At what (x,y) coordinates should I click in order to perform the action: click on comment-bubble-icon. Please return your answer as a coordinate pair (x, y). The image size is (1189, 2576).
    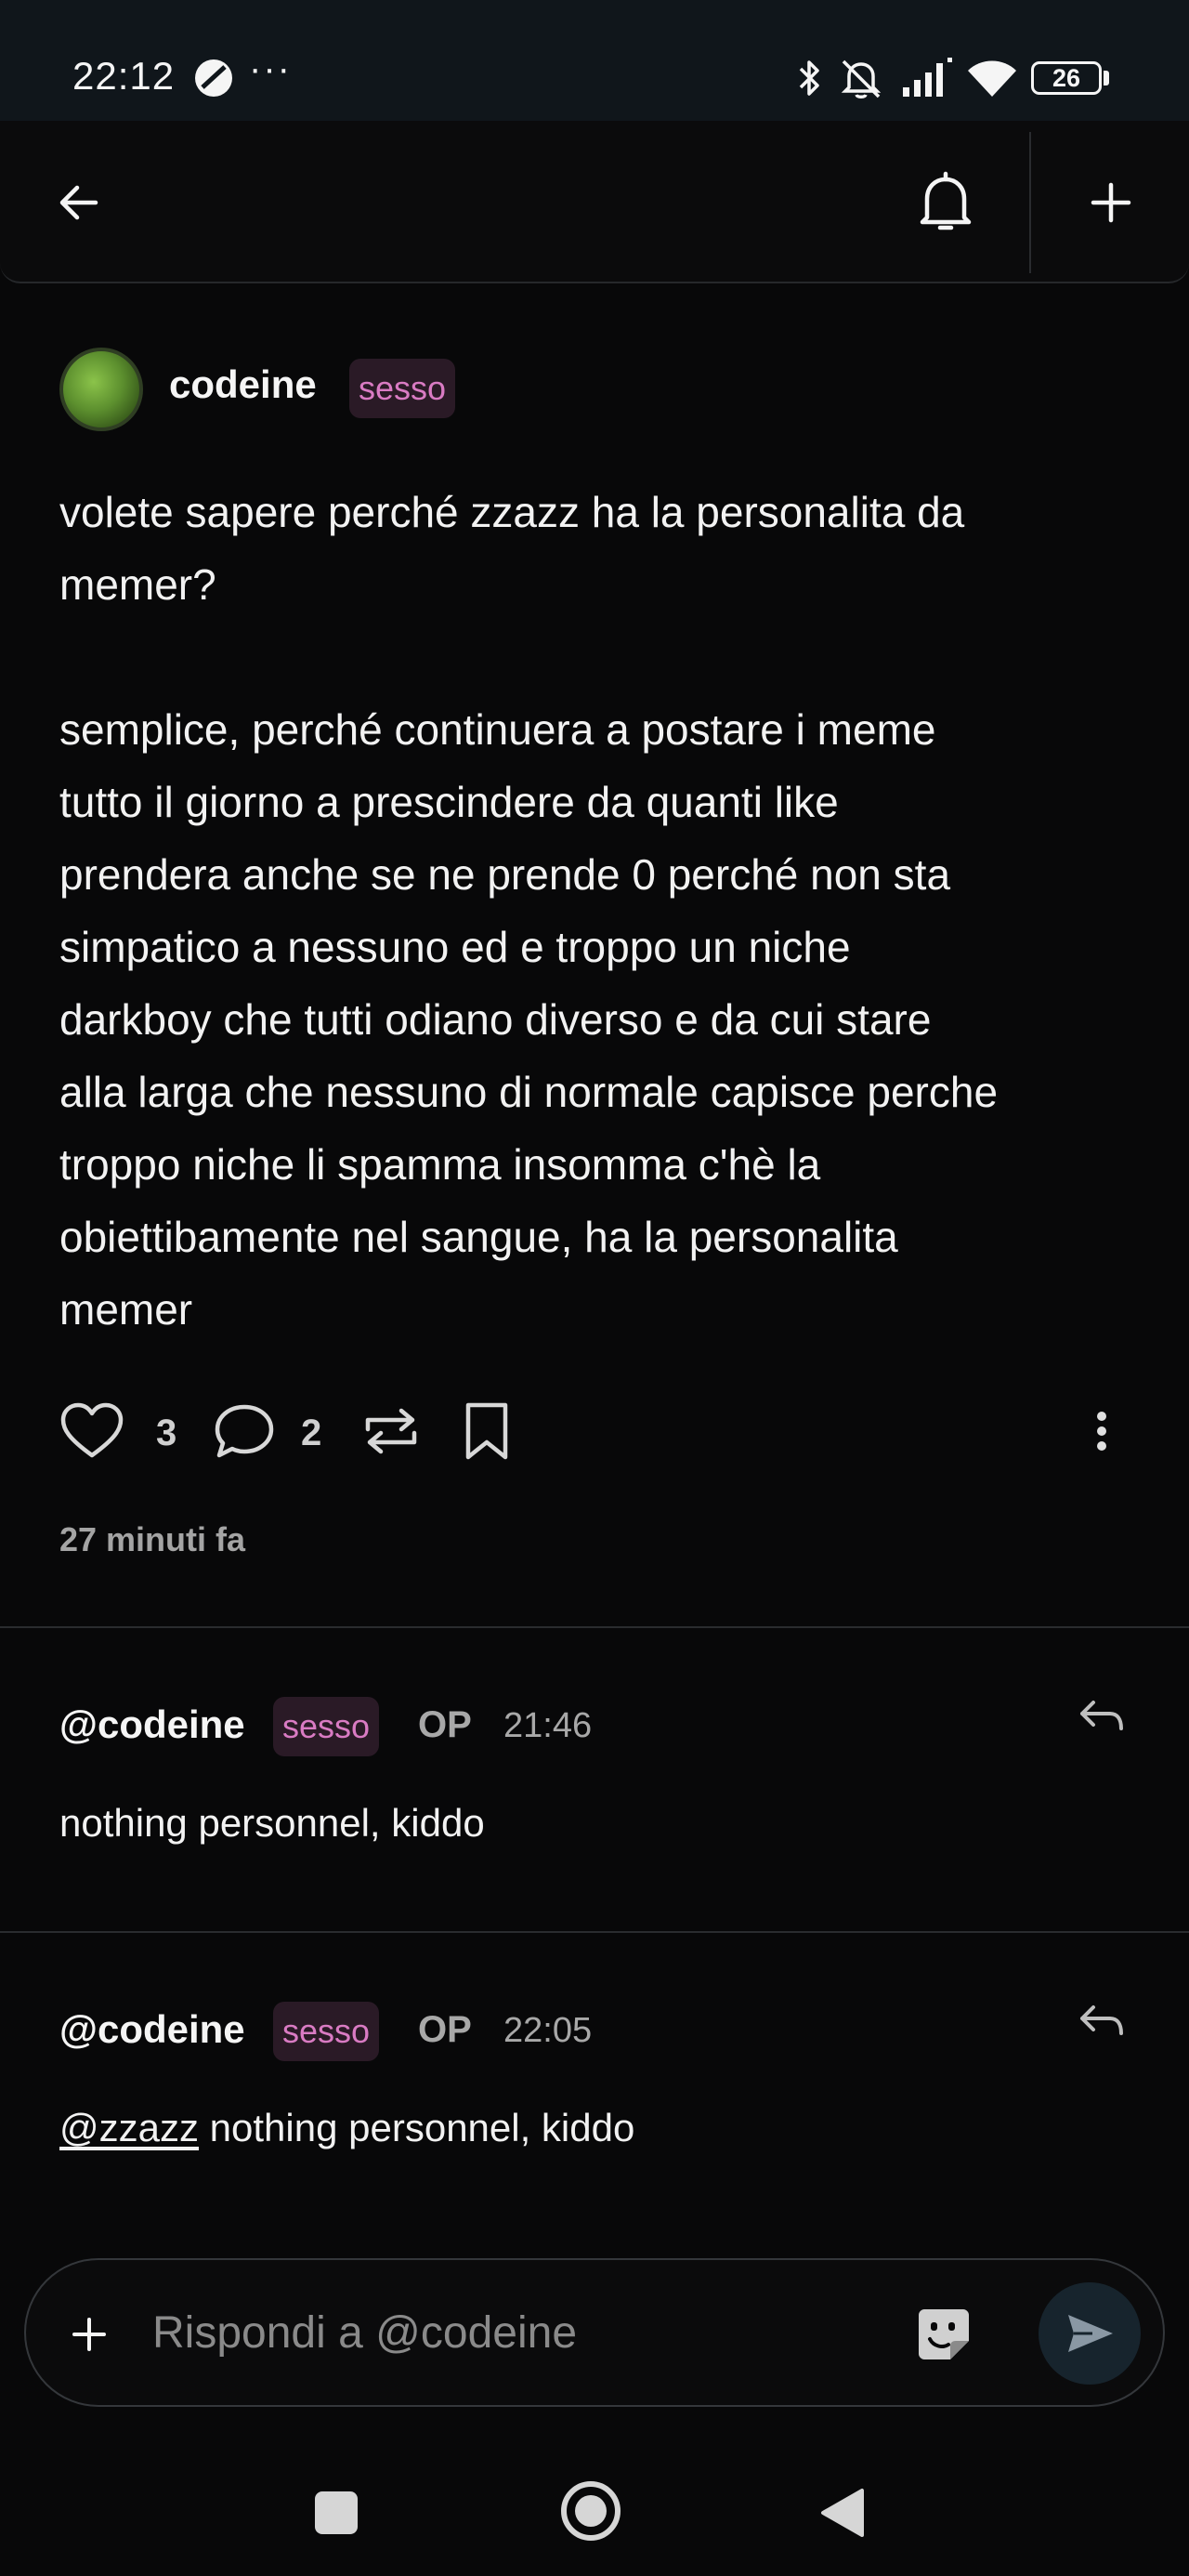
    Looking at the image, I should click on (244, 1431).